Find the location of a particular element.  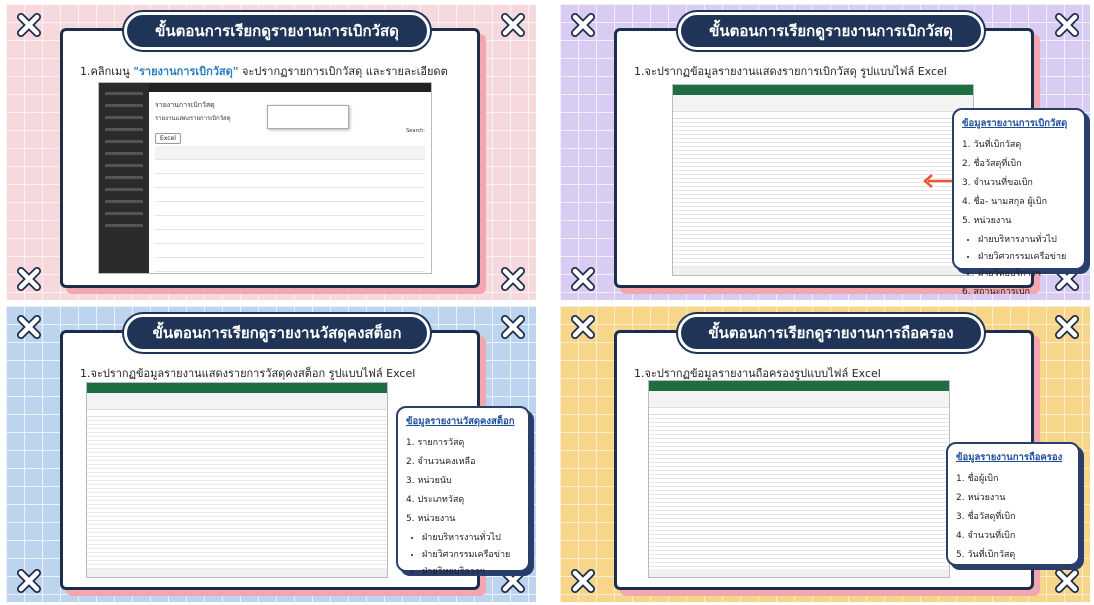

info-item: 4. จำนวนที่เบิก is located at coordinates (986, 536).